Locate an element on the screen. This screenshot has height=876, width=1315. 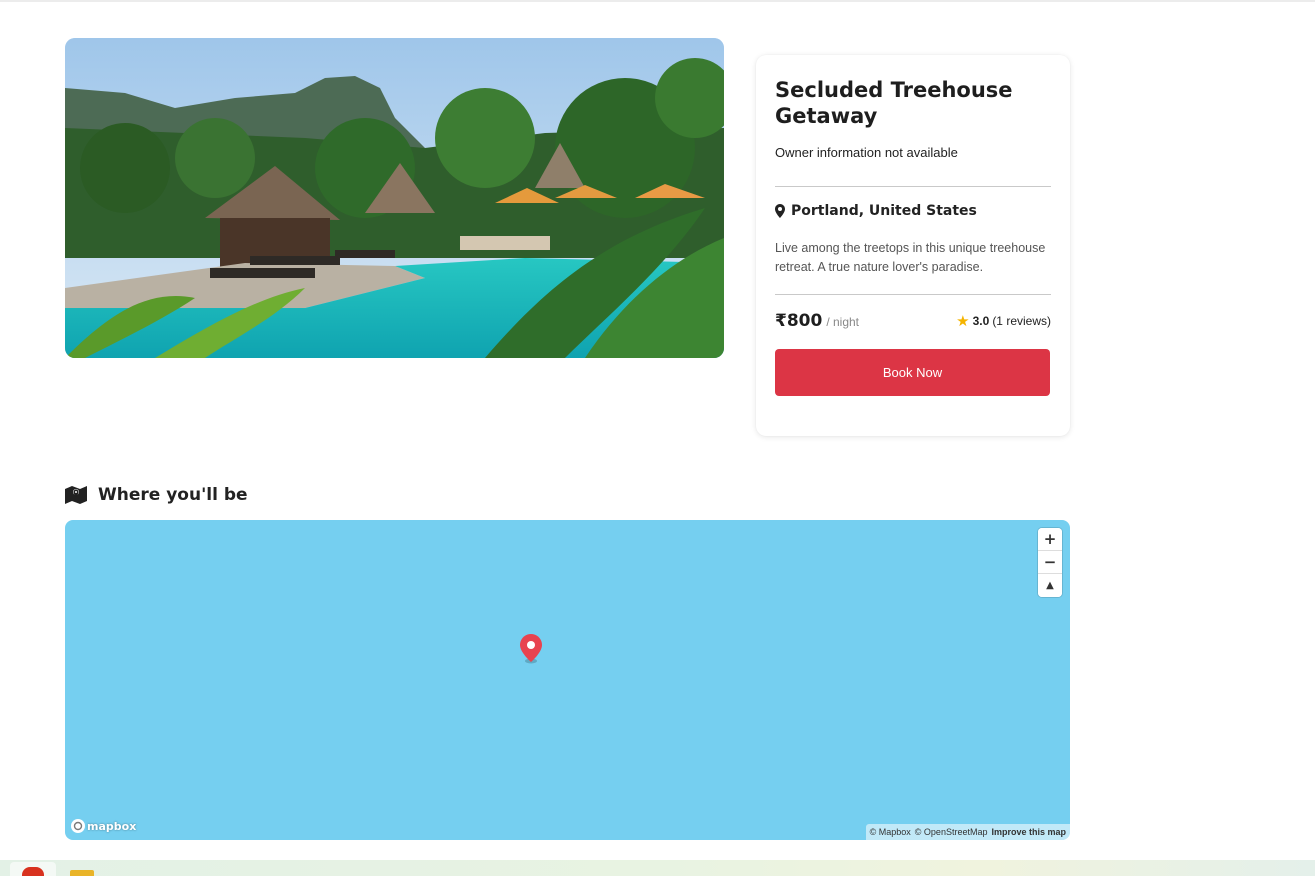
folder-icon is located at coordinates (82, 873).